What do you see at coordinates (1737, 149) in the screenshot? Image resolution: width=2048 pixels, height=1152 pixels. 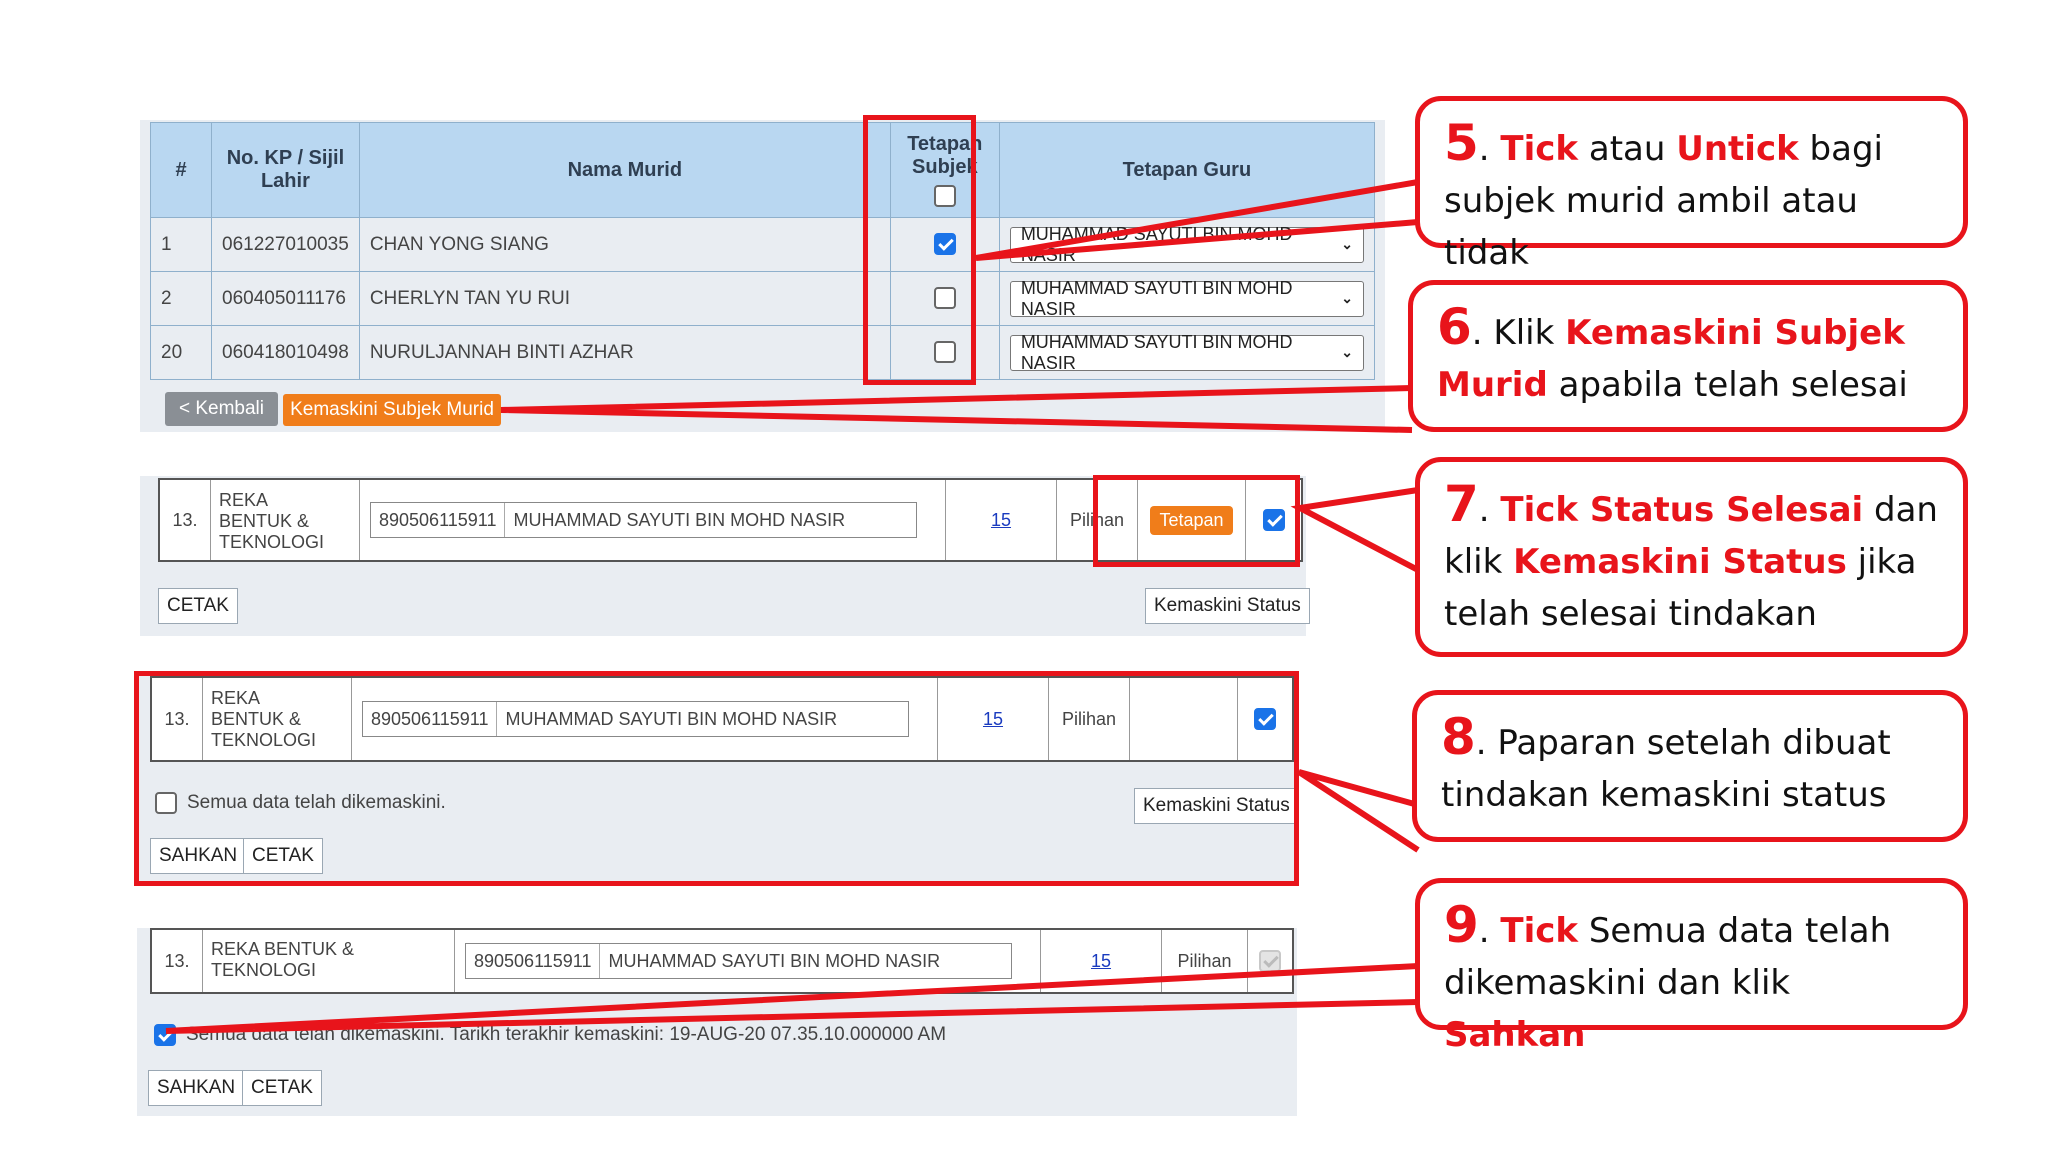 I see `callout-highlight: Untick` at bounding box center [1737, 149].